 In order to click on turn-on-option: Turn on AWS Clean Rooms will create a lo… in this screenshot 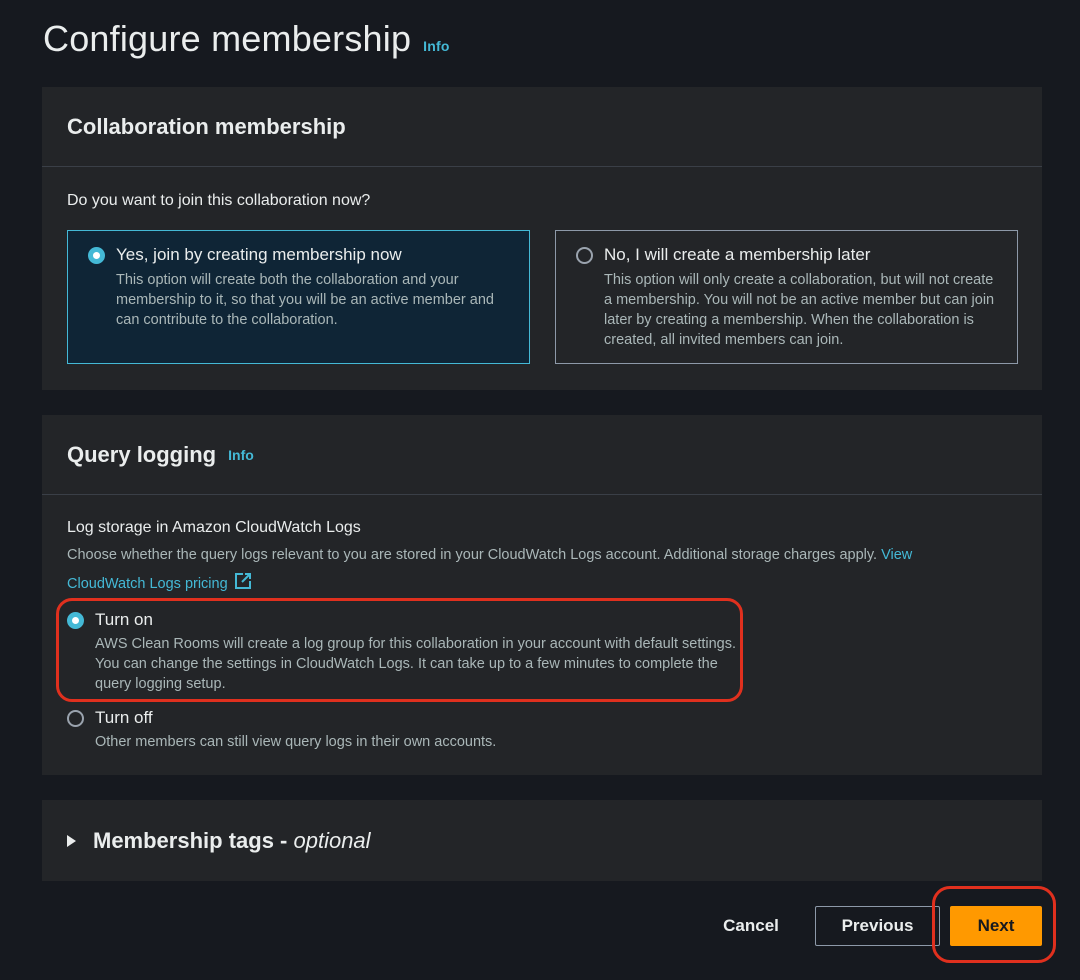, I will do `click(407, 652)`.